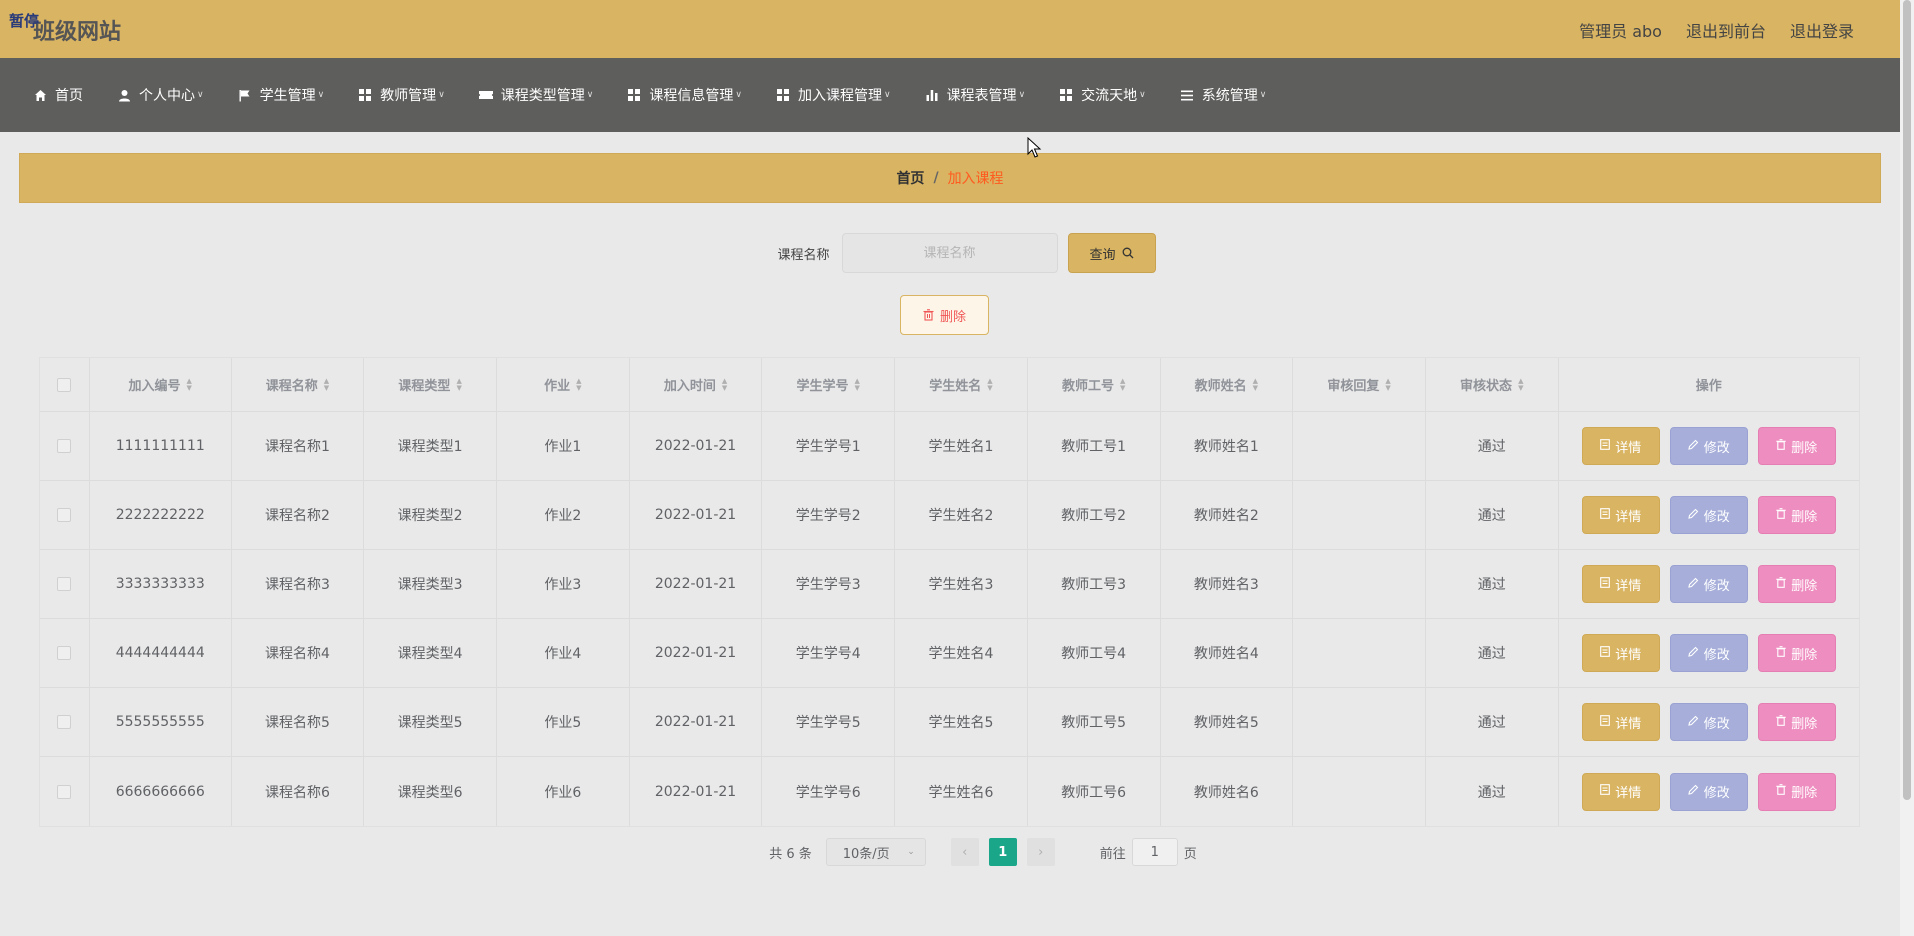  What do you see at coordinates (833, 95) in the screenshot?
I see `nav-item-6: 加入课程管理 ∨` at bounding box center [833, 95].